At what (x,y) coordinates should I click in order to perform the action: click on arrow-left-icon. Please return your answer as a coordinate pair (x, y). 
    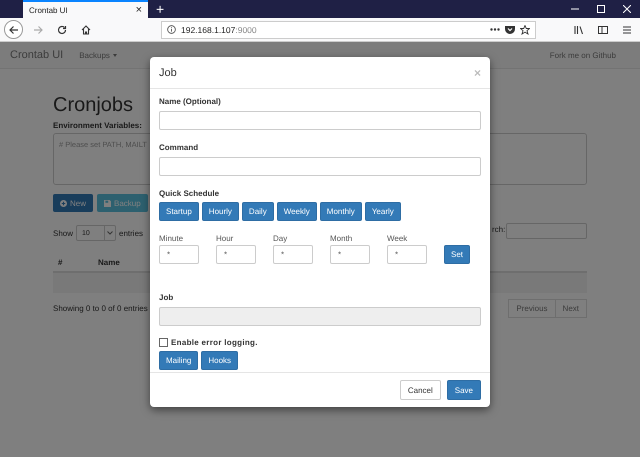
    Looking at the image, I should click on (13, 29).